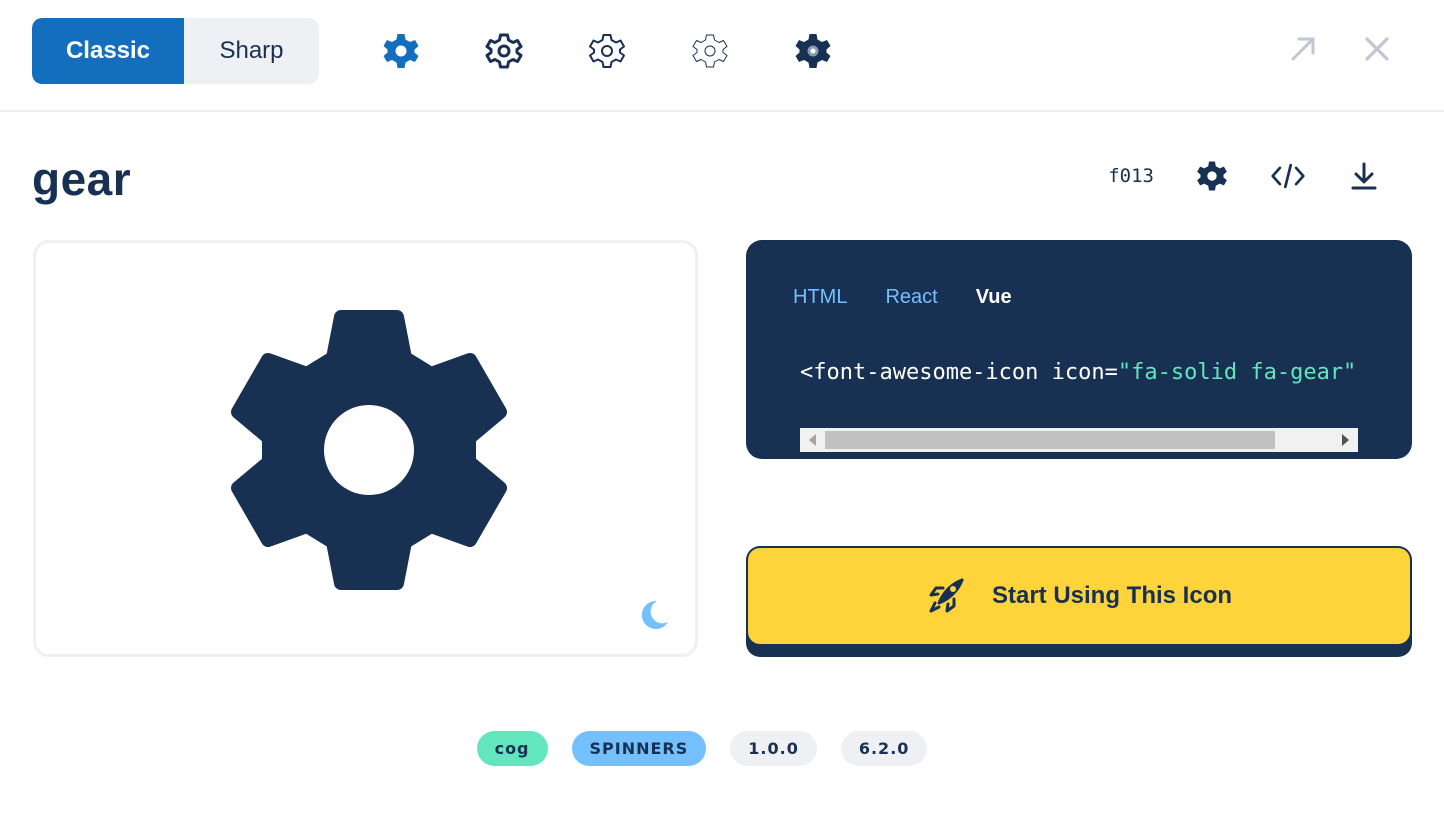 The height and width of the screenshot is (820, 1444). I want to click on style-duotone-button, so click(813, 51).